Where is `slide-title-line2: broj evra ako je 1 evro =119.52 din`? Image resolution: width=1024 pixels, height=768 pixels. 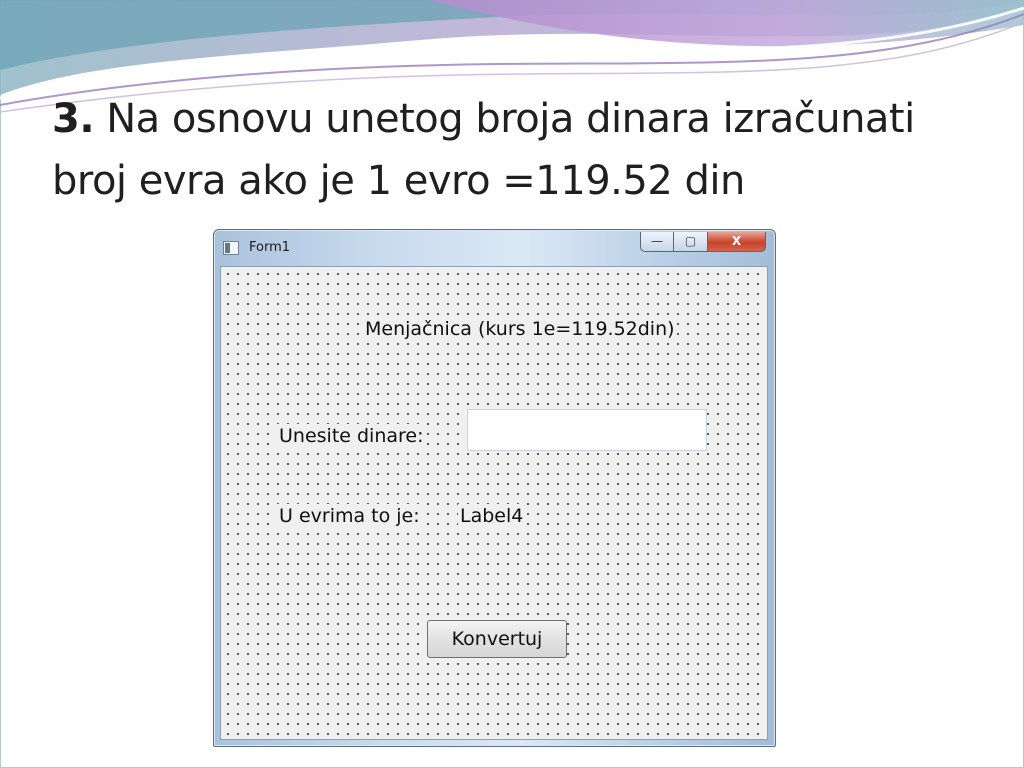
slide-title-line2: broj evra ako je 1 evro =119.52 din is located at coordinates (398, 181).